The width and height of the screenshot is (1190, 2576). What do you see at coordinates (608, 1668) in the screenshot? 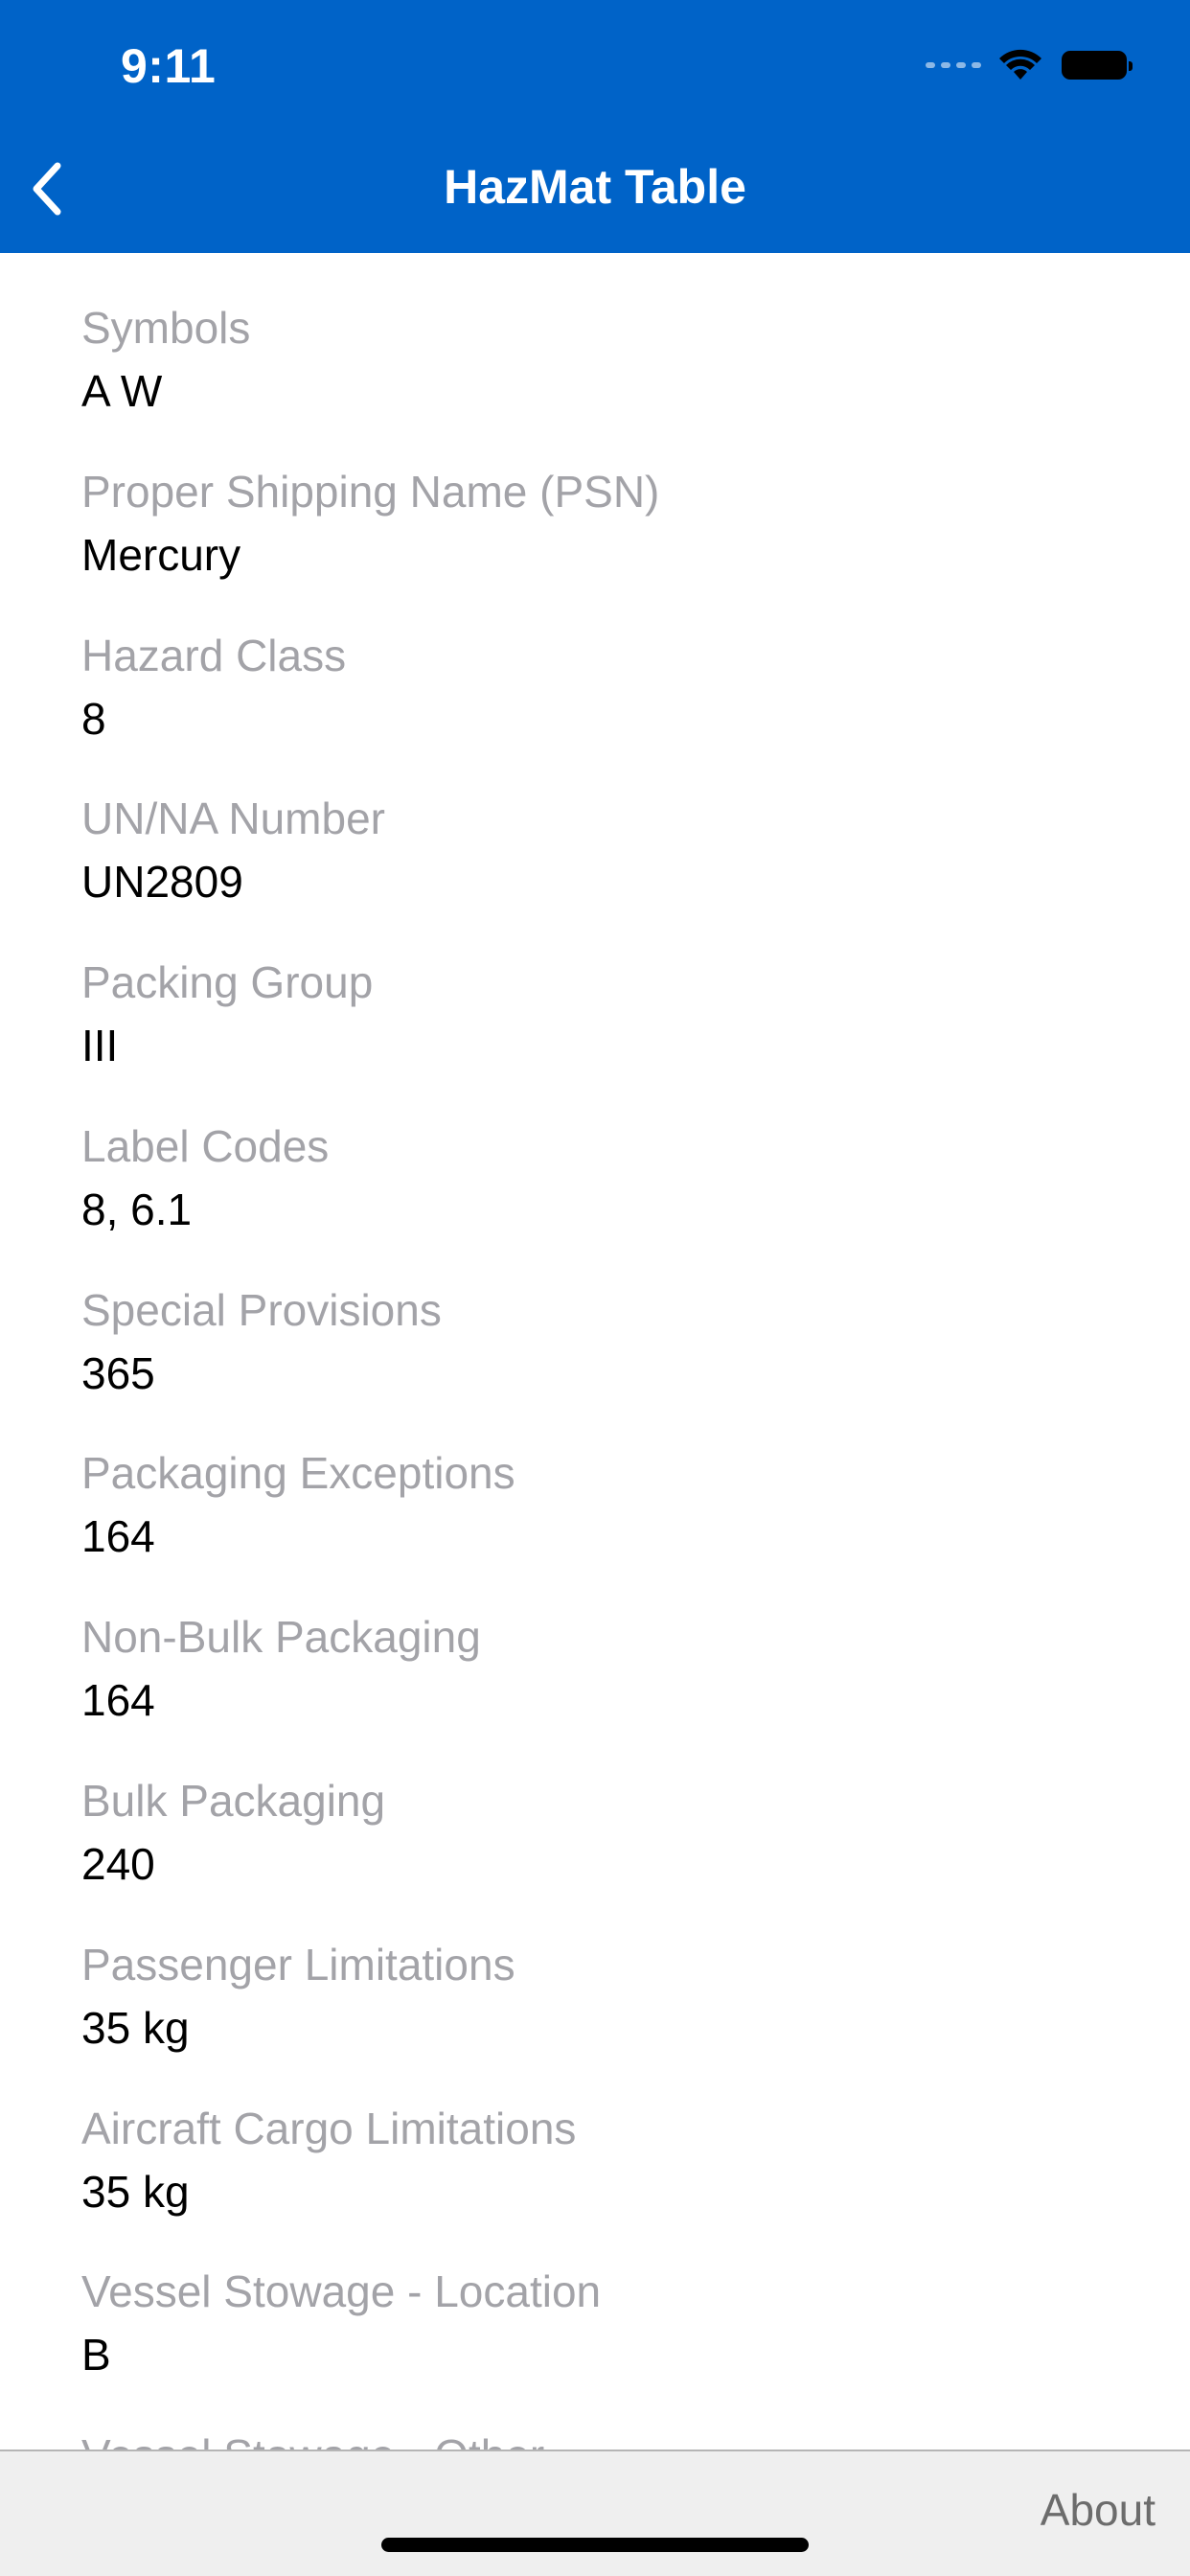
I see `field-non-bulk-packaging: Non-Bulk Packaging 164` at bounding box center [608, 1668].